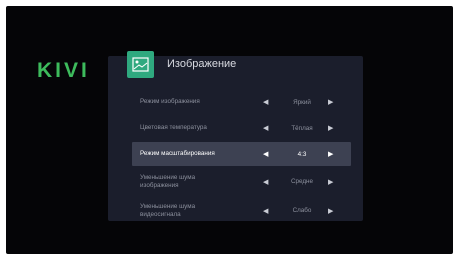 The height and width of the screenshot is (258, 457). I want to click on panel-header: Изображение, so click(181, 64).